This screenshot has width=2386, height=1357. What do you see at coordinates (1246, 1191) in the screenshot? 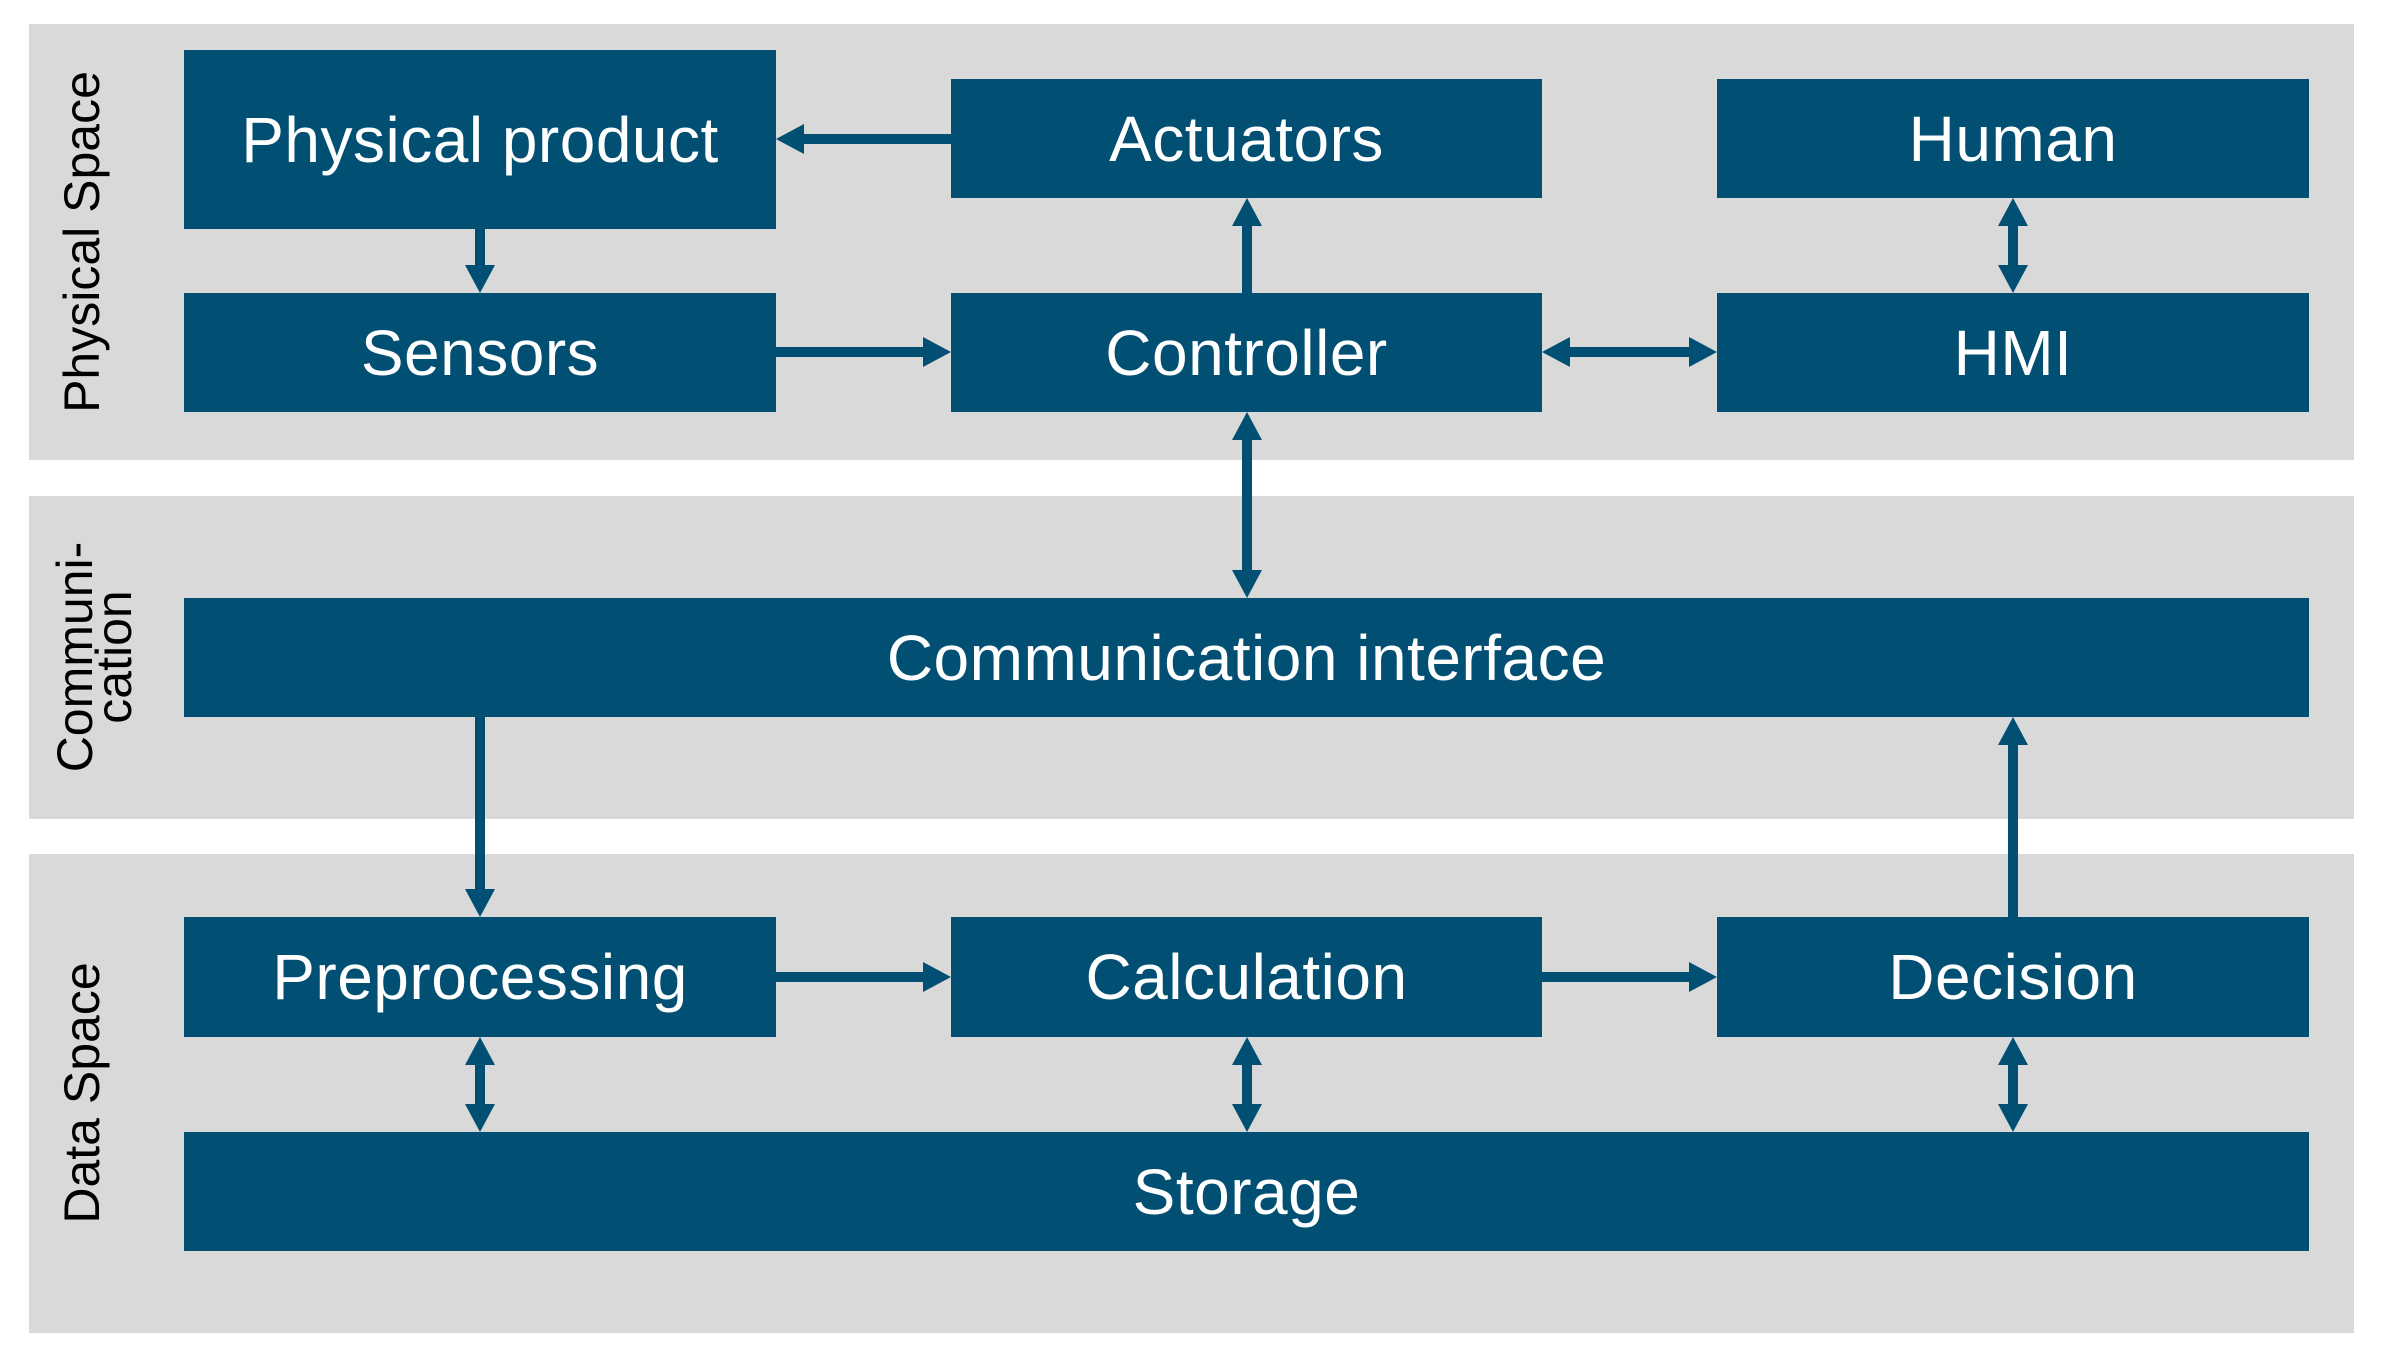
I see `node-storage: Storage` at bounding box center [1246, 1191].